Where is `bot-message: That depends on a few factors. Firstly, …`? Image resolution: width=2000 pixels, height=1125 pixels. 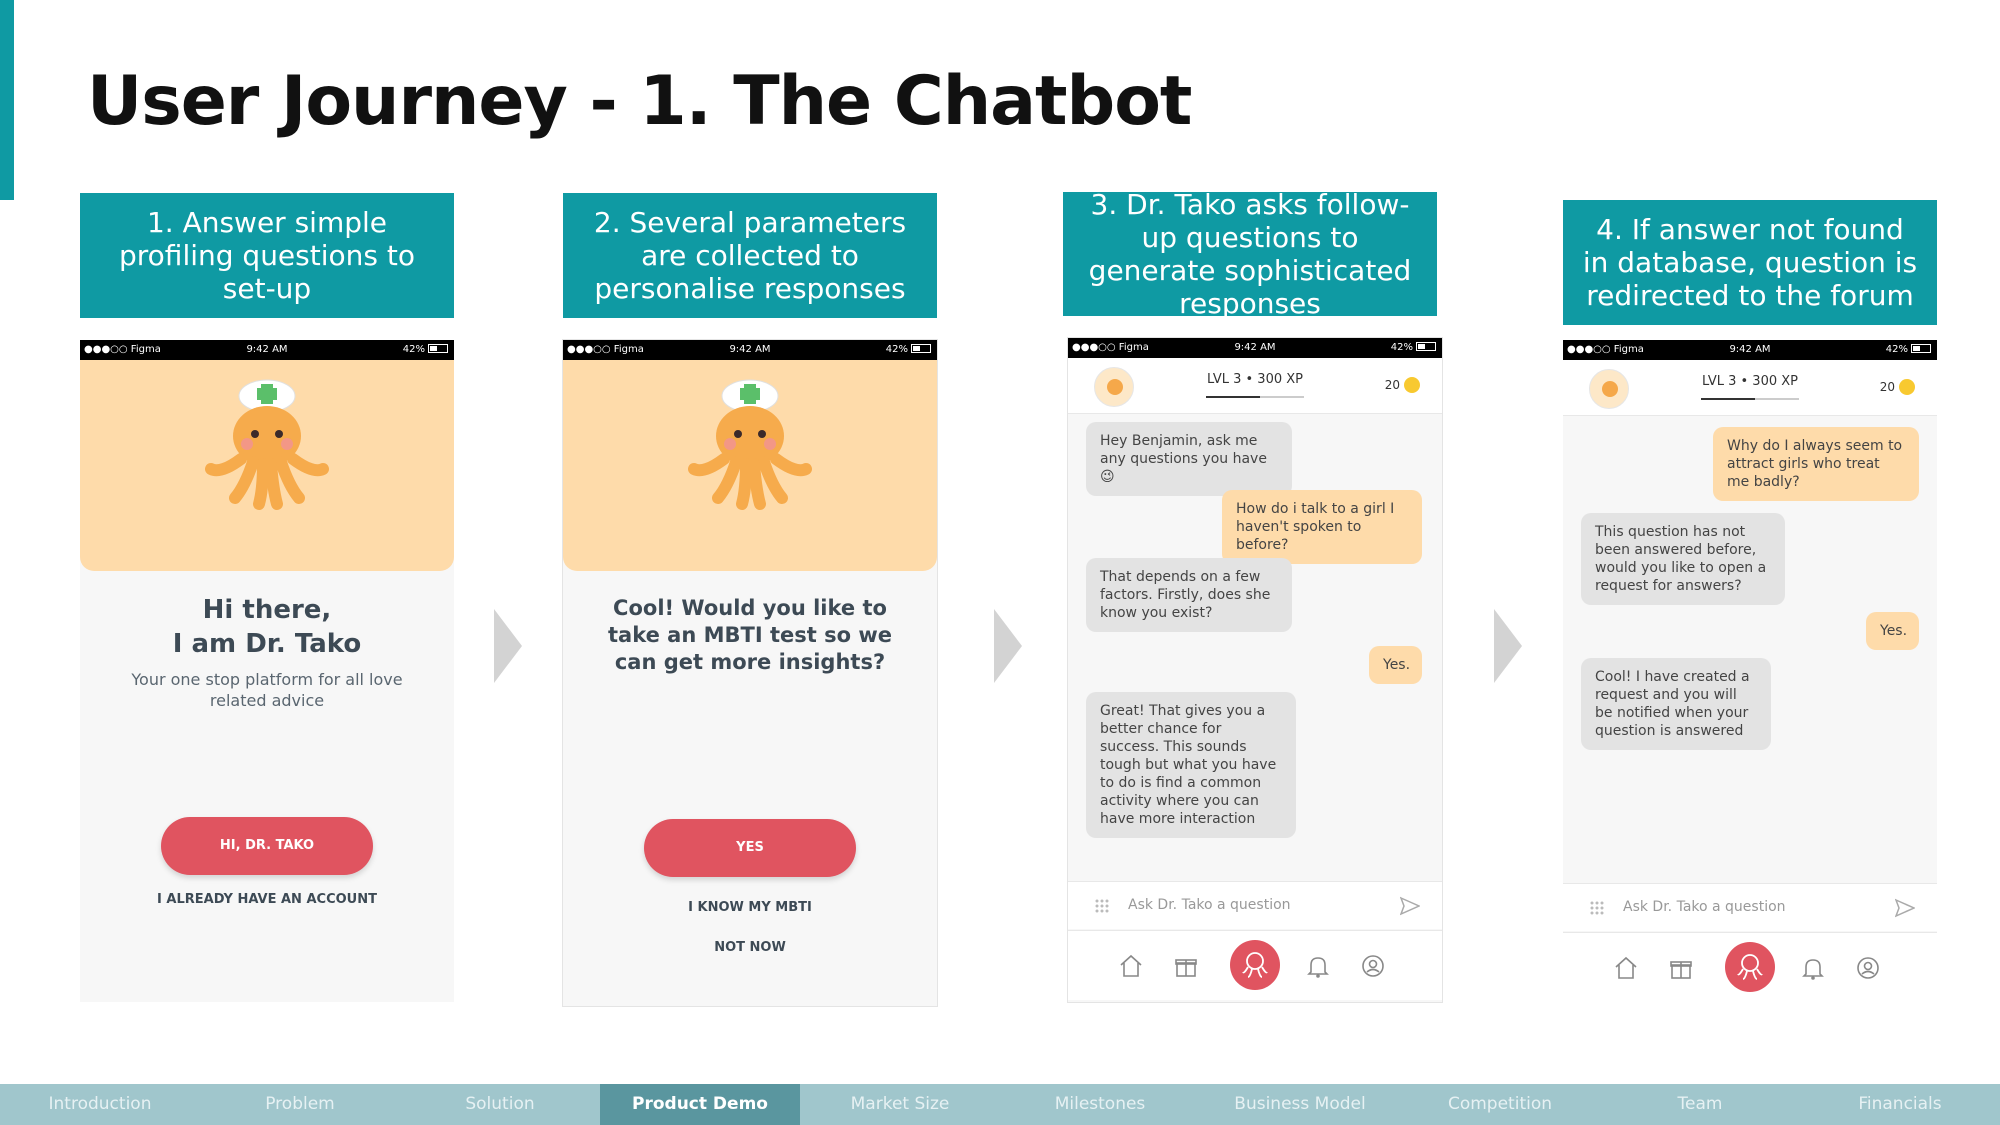 bot-message: That depends on a few factors. Firstly, … is located at coordinates (1189, 595).